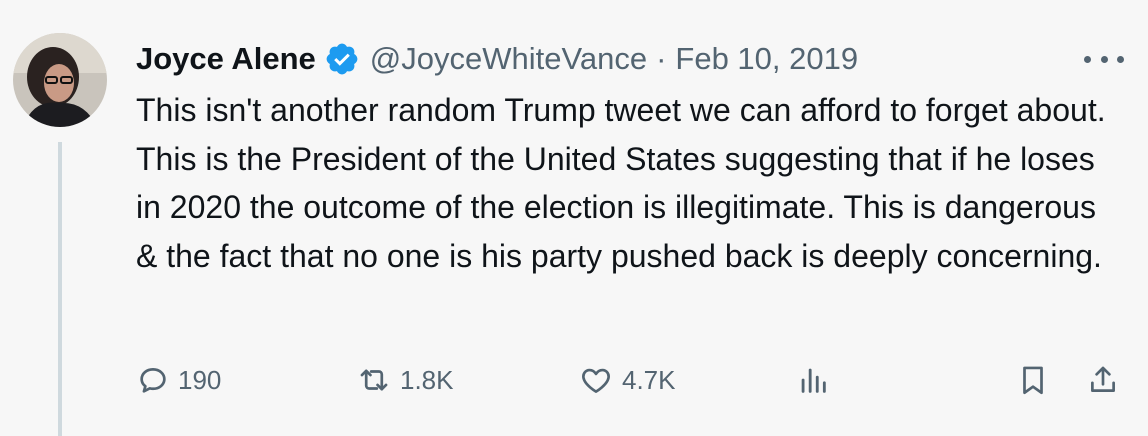 Image resolution: width=1148 pixels, height=436 pixels. What do you see at coordinates (427, 379) in the screenshot?
I see `retweet-count: 1.8K` at bounding box center [427, 379].